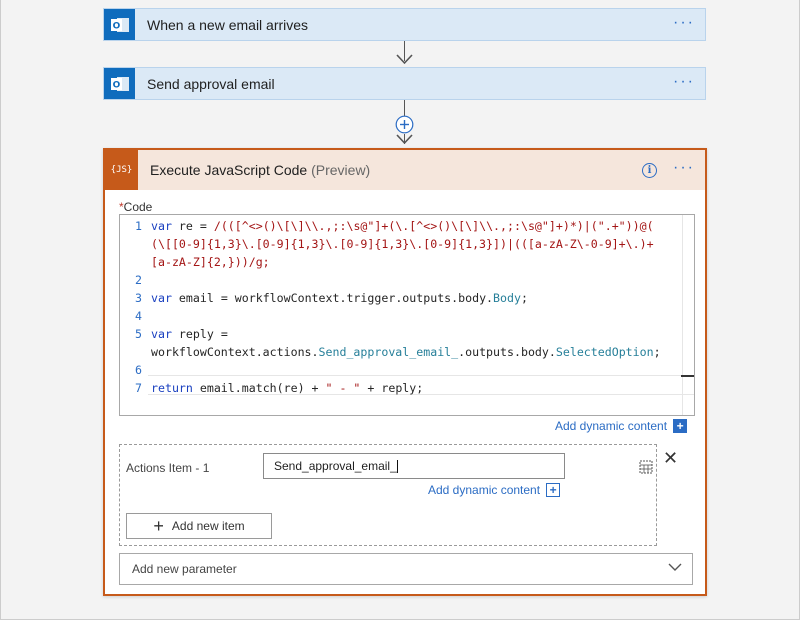 The image size is (800, 620). I want to click on code-token: Body, so click(507, 298).